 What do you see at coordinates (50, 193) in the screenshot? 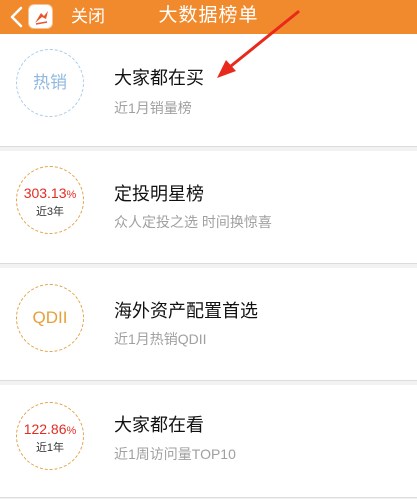
I see `return-value: 303.13%` at bounding box center [50, 193].